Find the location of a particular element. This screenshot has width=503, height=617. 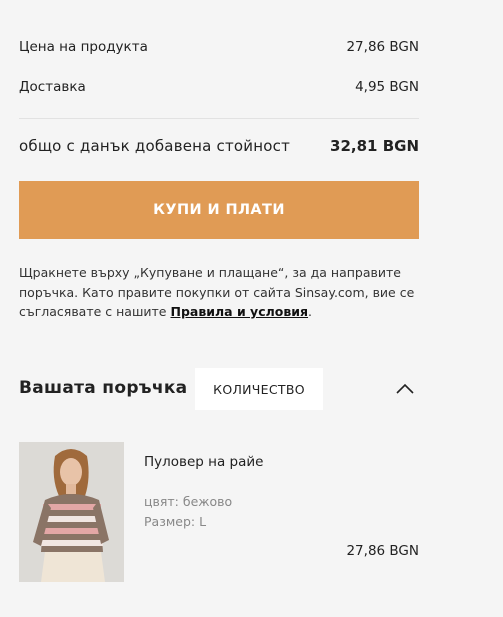

product-size: Размер: L is located at coordinates (175, 521).